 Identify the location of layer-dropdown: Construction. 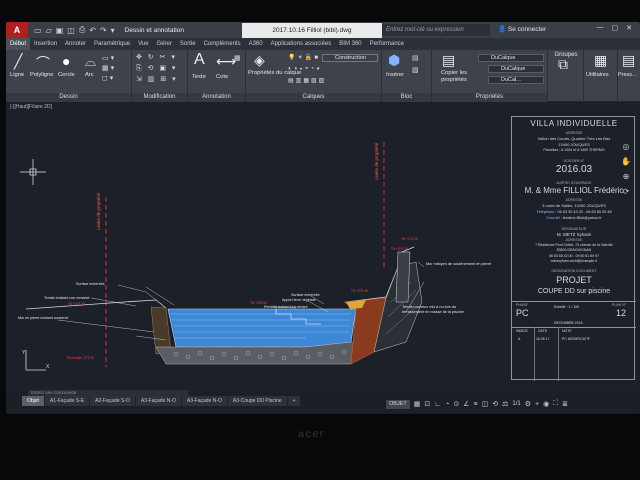
(350, 58).